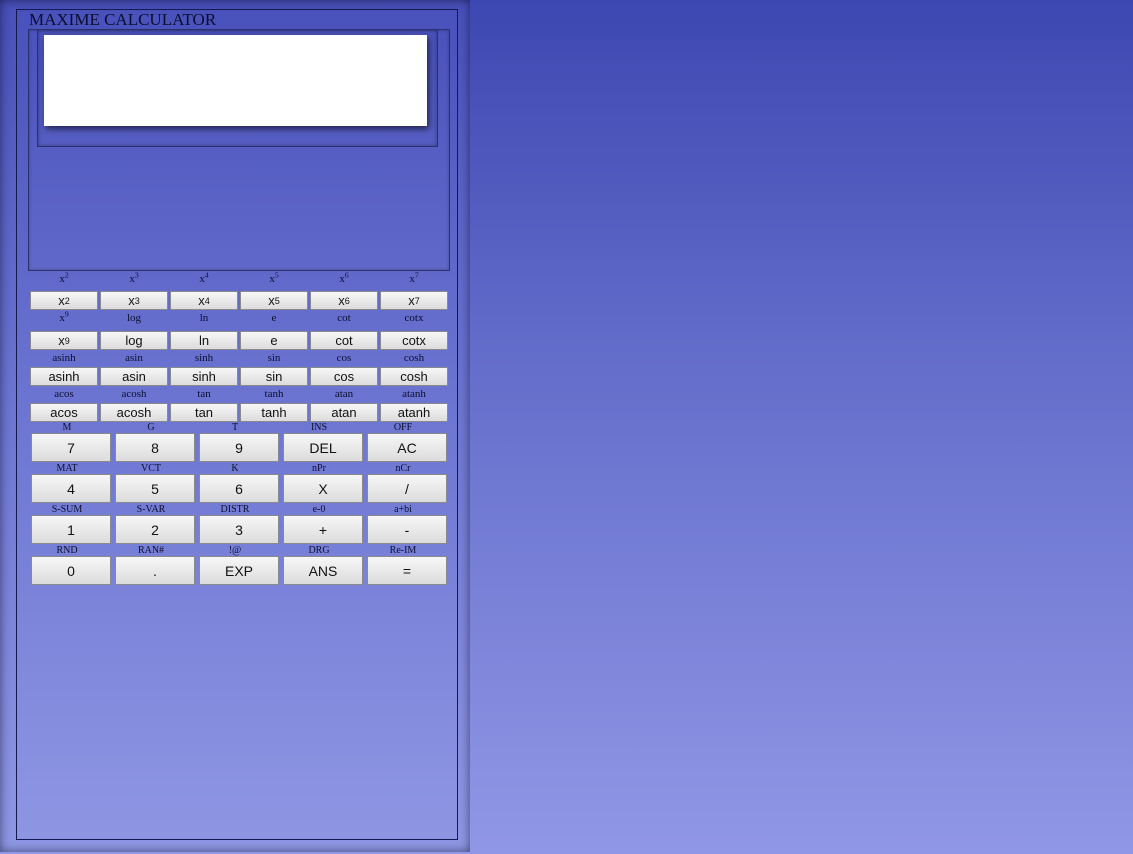  I want to click on shift-label-x2: x2, so click(64, 277).